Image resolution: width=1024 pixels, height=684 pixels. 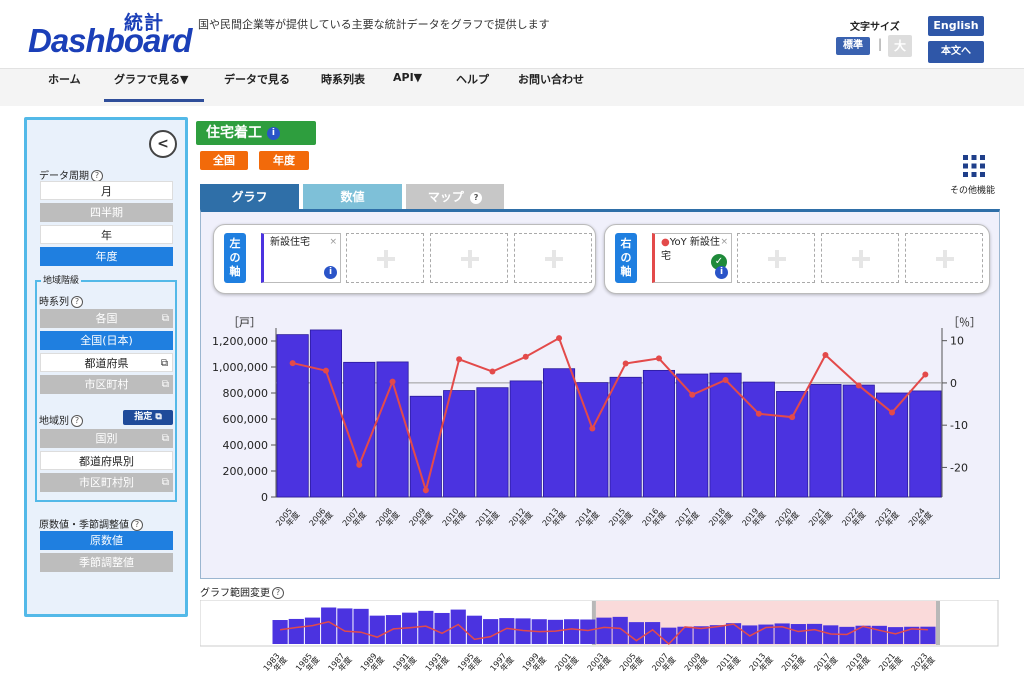 I want to click on yoy-point-2008年度, so click(x=392, y=381).